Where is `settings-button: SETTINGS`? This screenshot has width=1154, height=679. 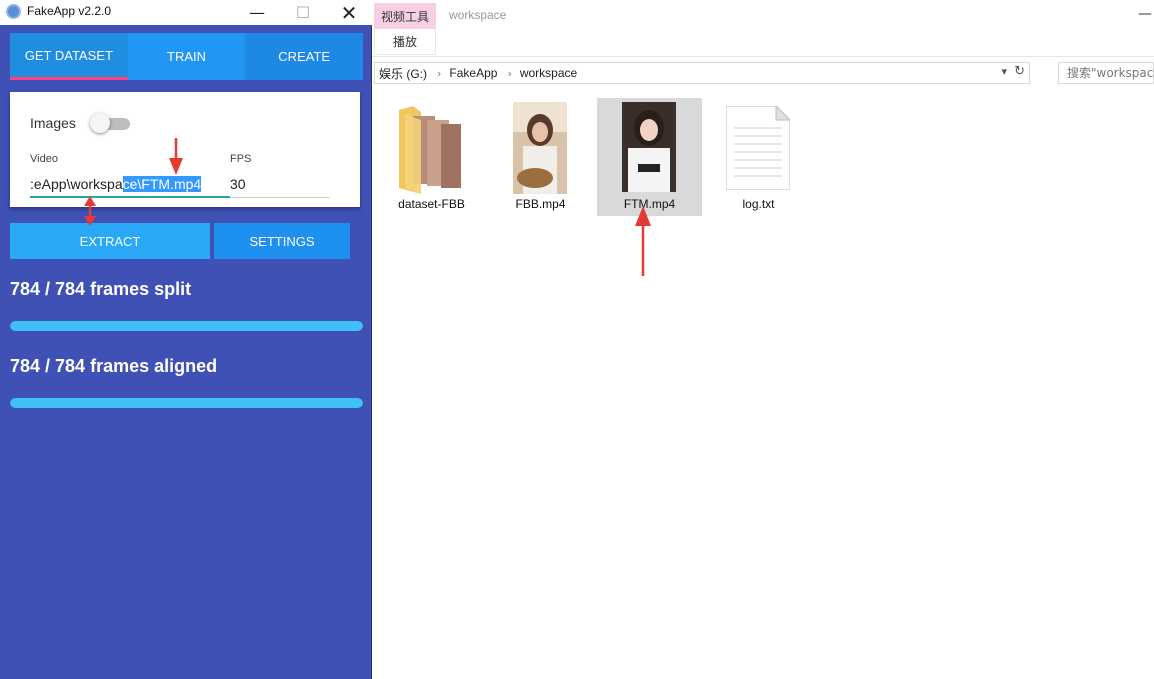
settings-button: SETTINGS is located at coordinates (282, 241).